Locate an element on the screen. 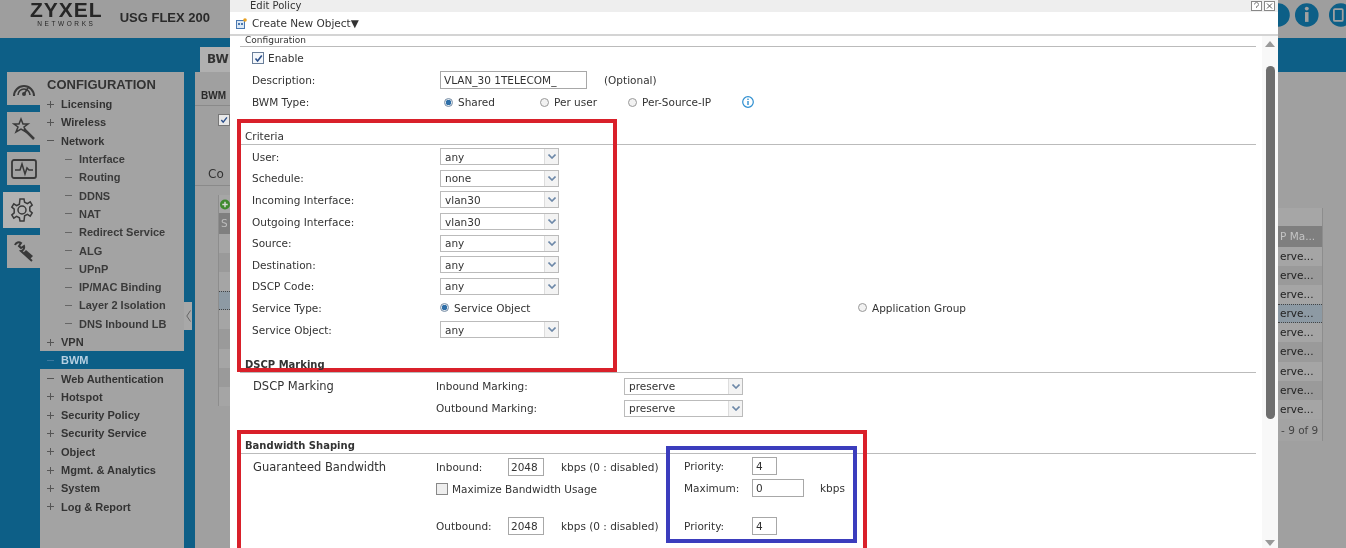  tab: BW is located at coordinates (215, 59).